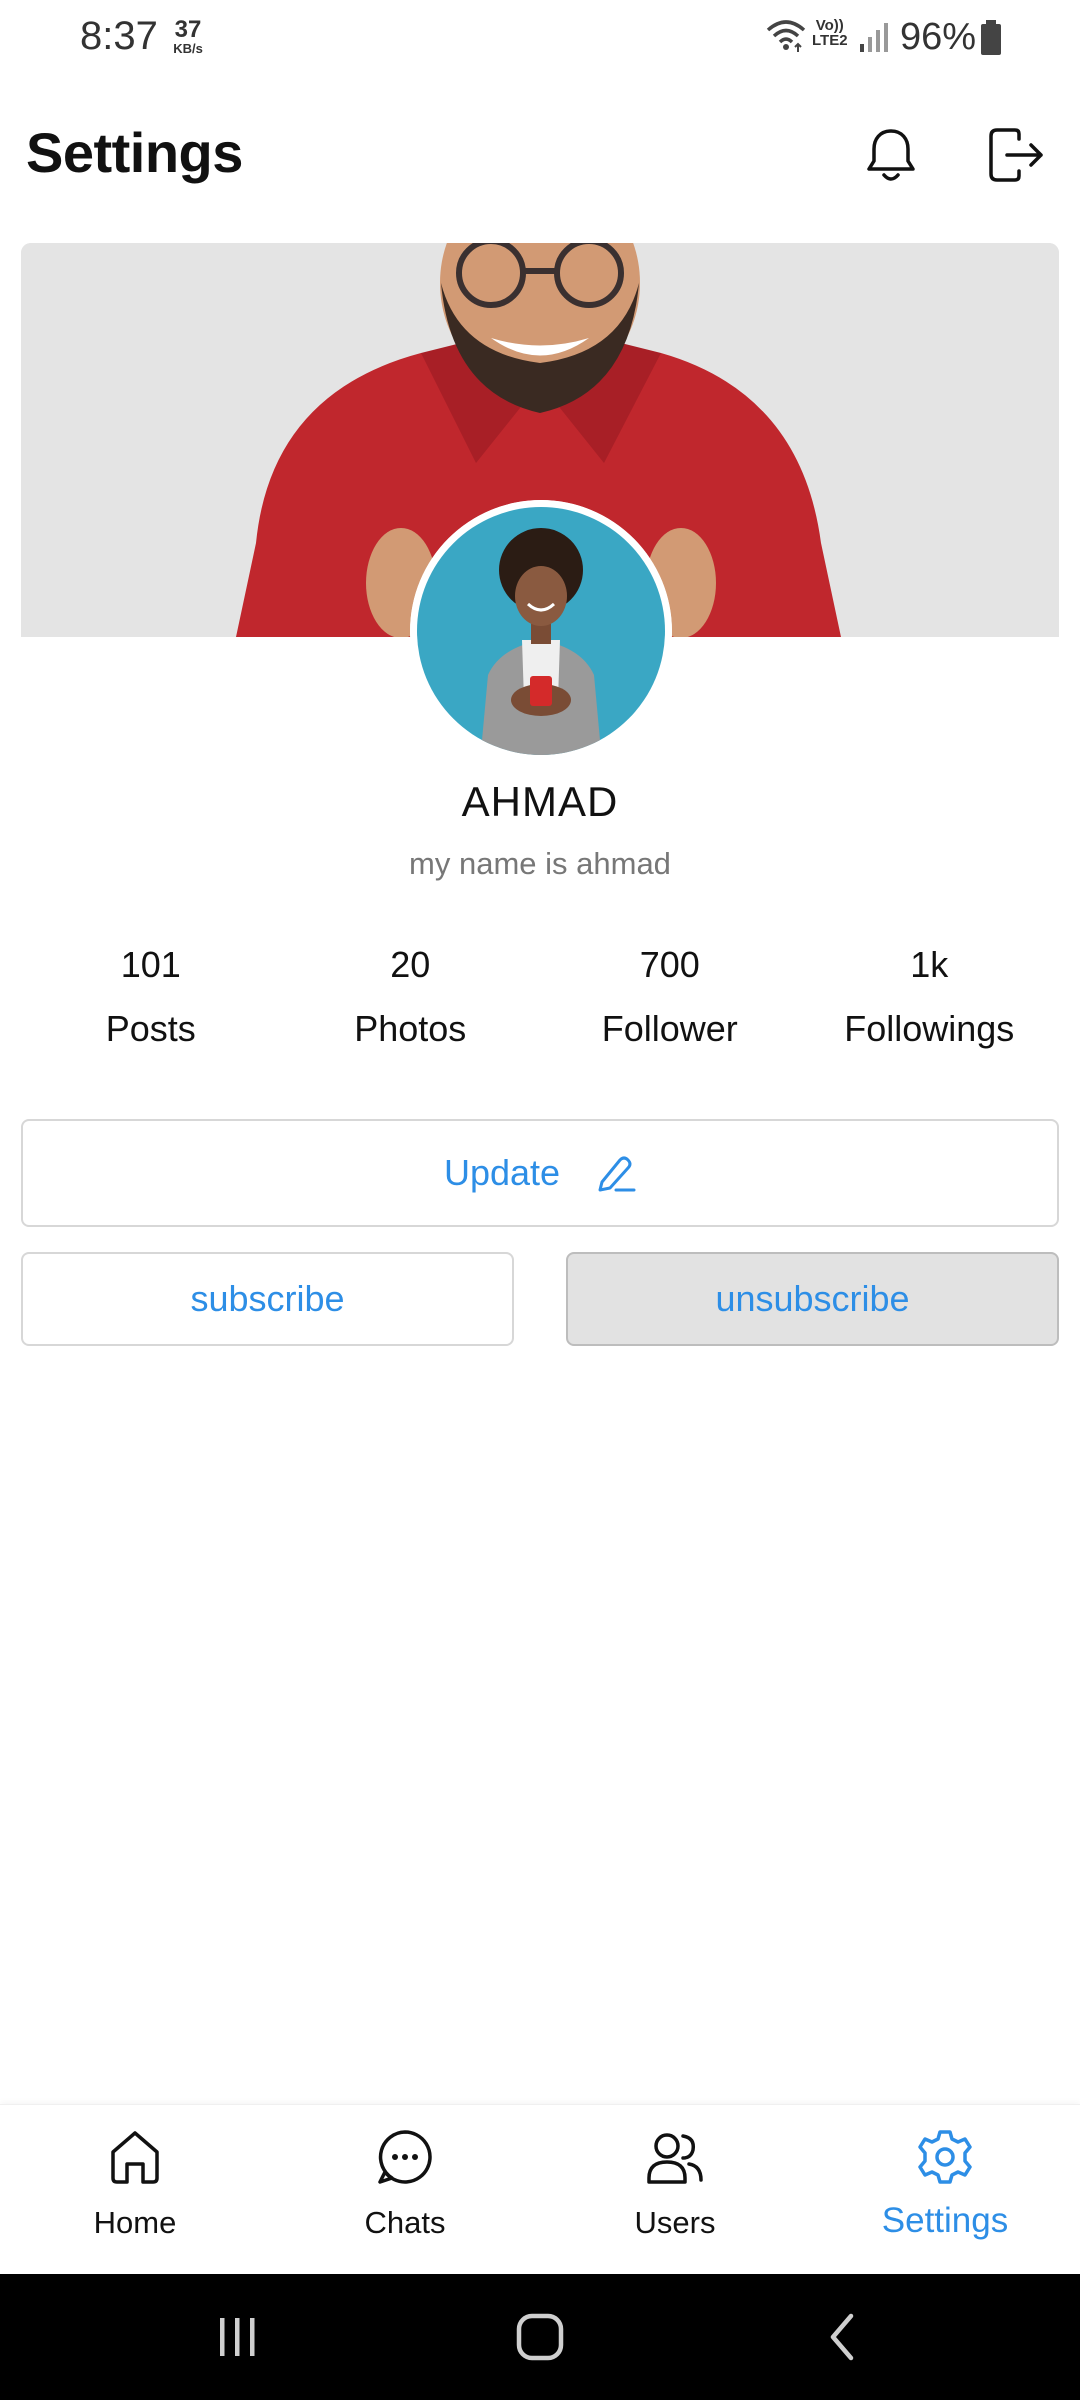 Image resolution: width=1080 pixels, height=2400 pixels. What do you see at coordinates (670, 1000) in the screenshot?
I see `stat-followers: 700 Follower` at bounding box center [670, 1000].